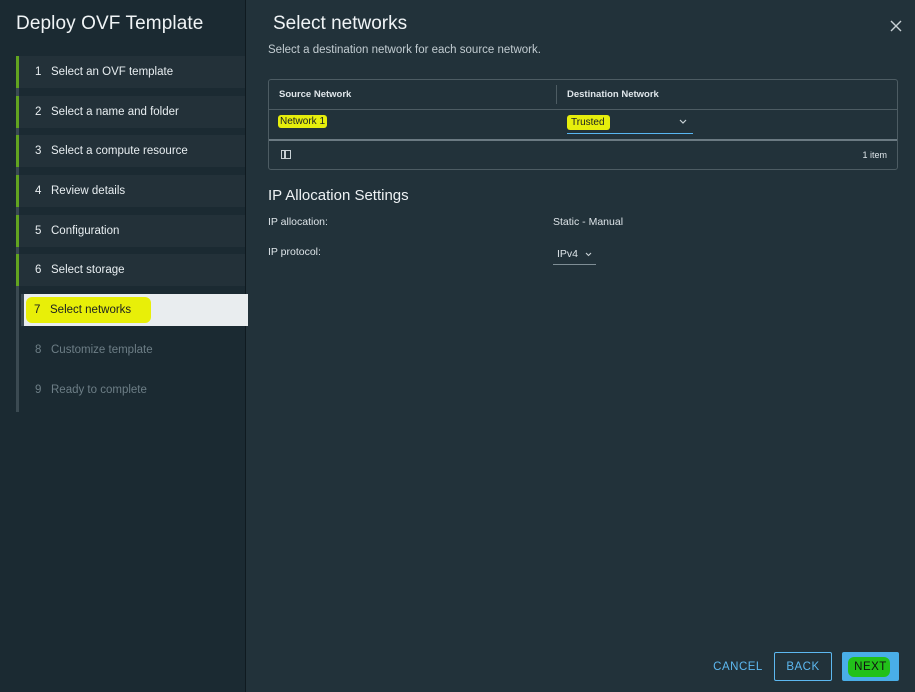 The image size is (915, 692). I want to click on table-row: Network 1 Trusted, so click(583, 125).